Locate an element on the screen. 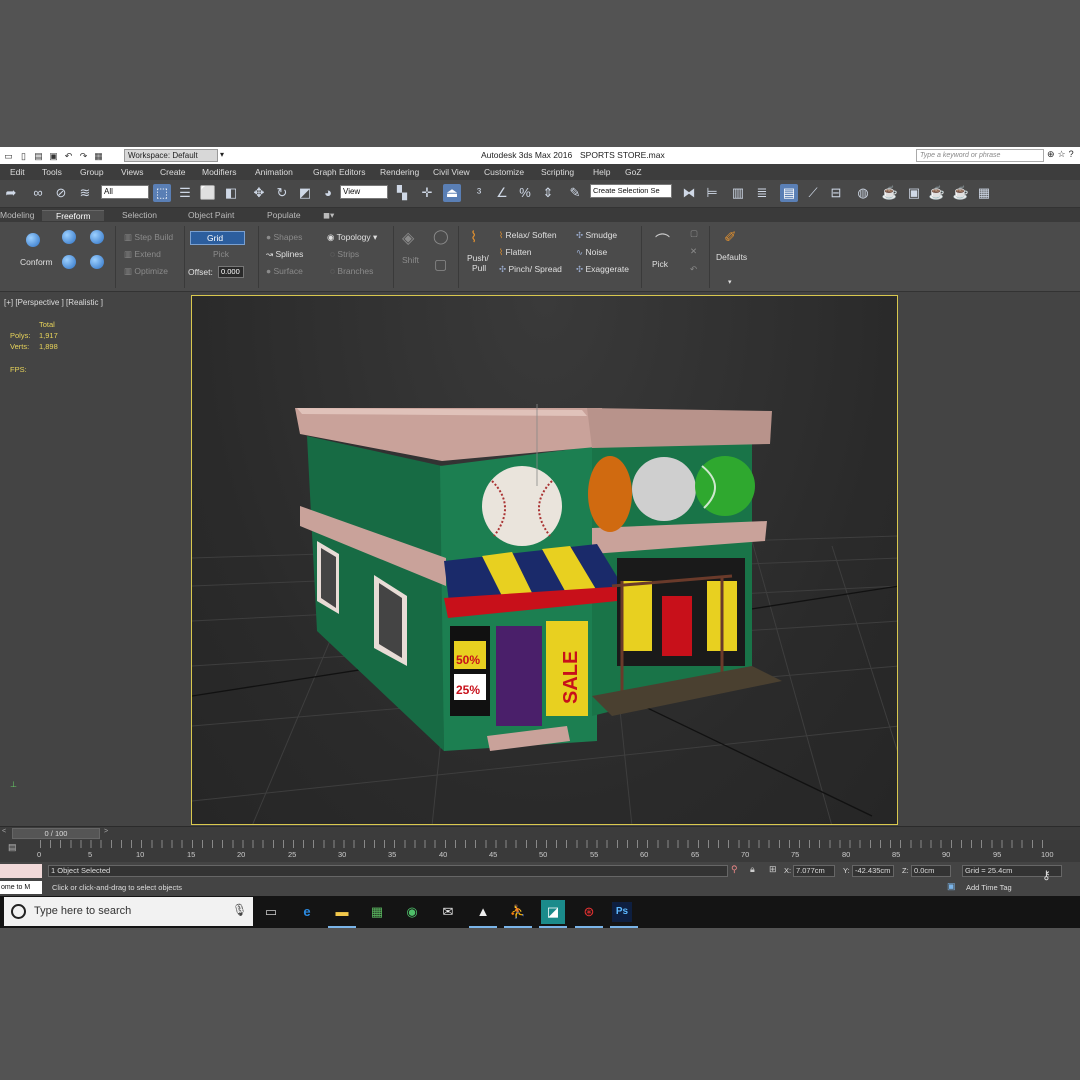  shift-button: Shift is located at coordinates (410, 260).